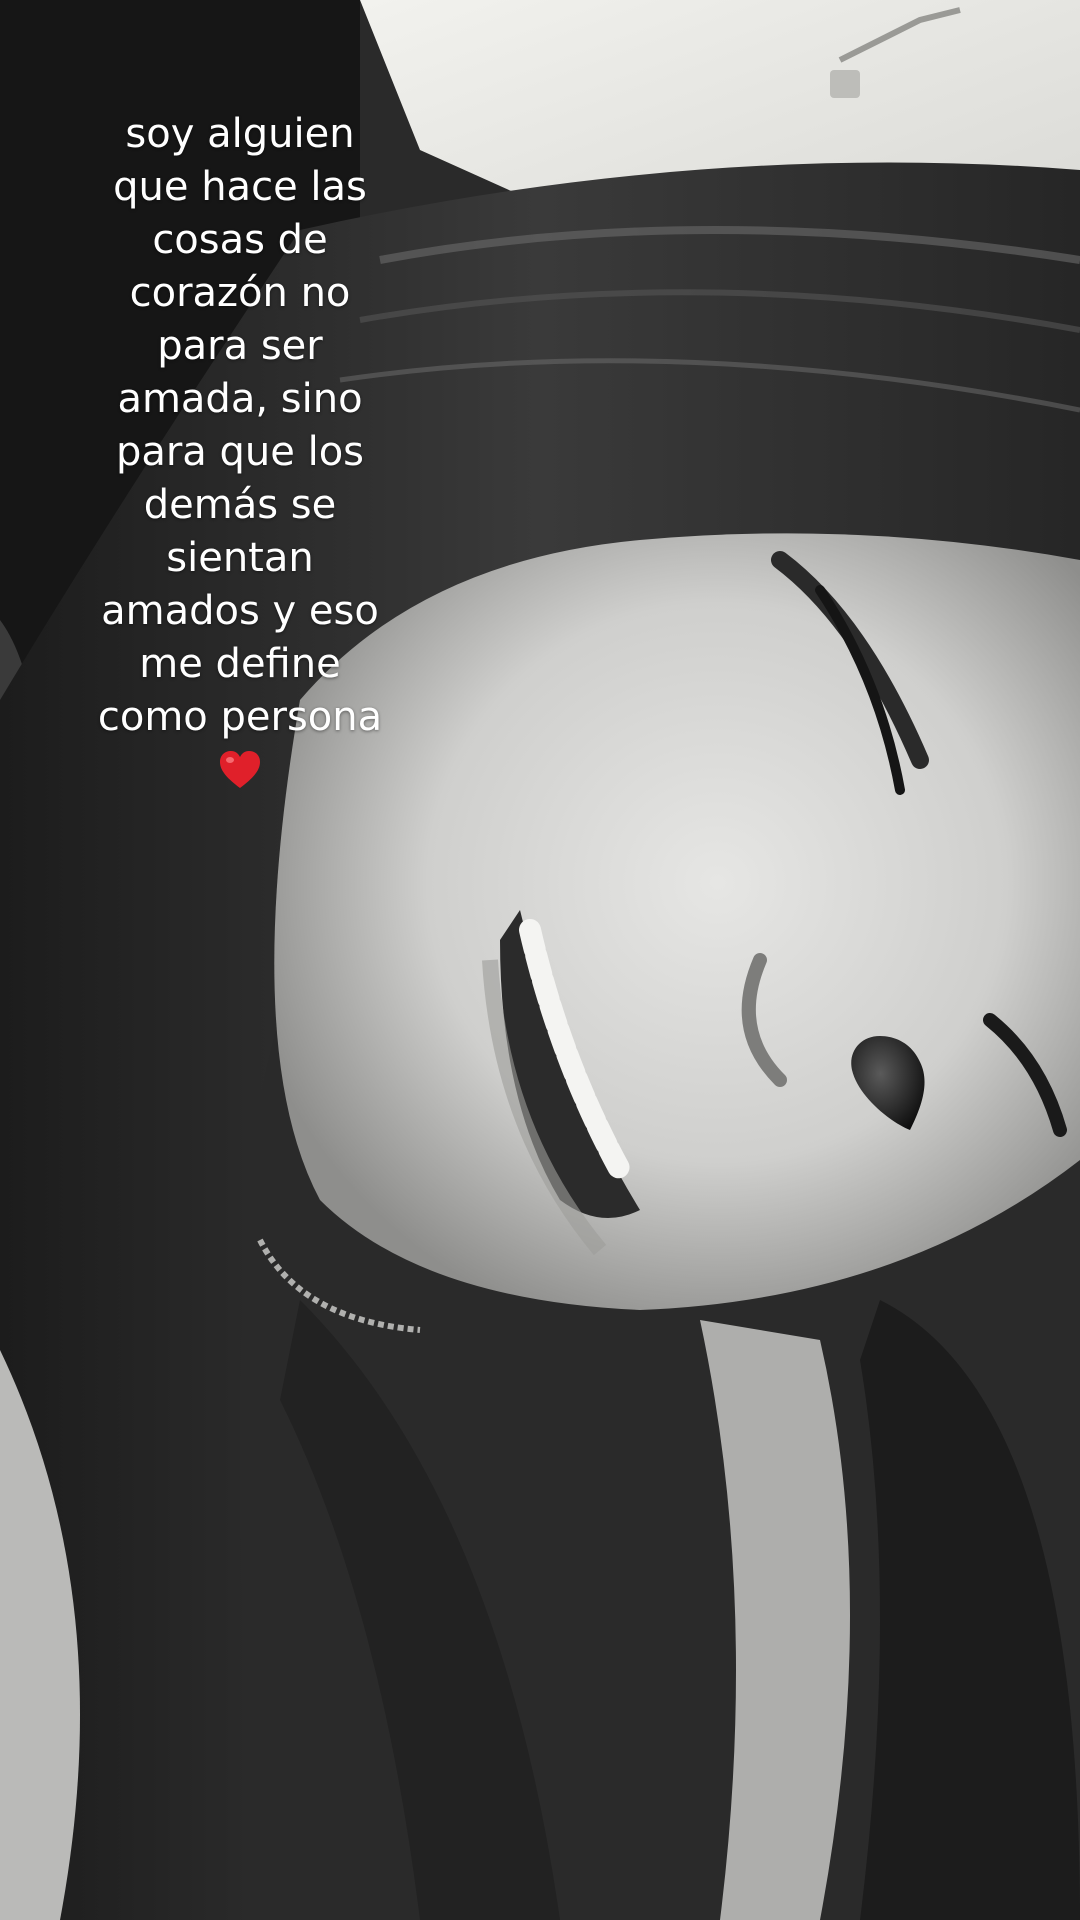 This screenshot has height=1920, width=1080. I want to click on caption-line: para ser, so click(240, 346).